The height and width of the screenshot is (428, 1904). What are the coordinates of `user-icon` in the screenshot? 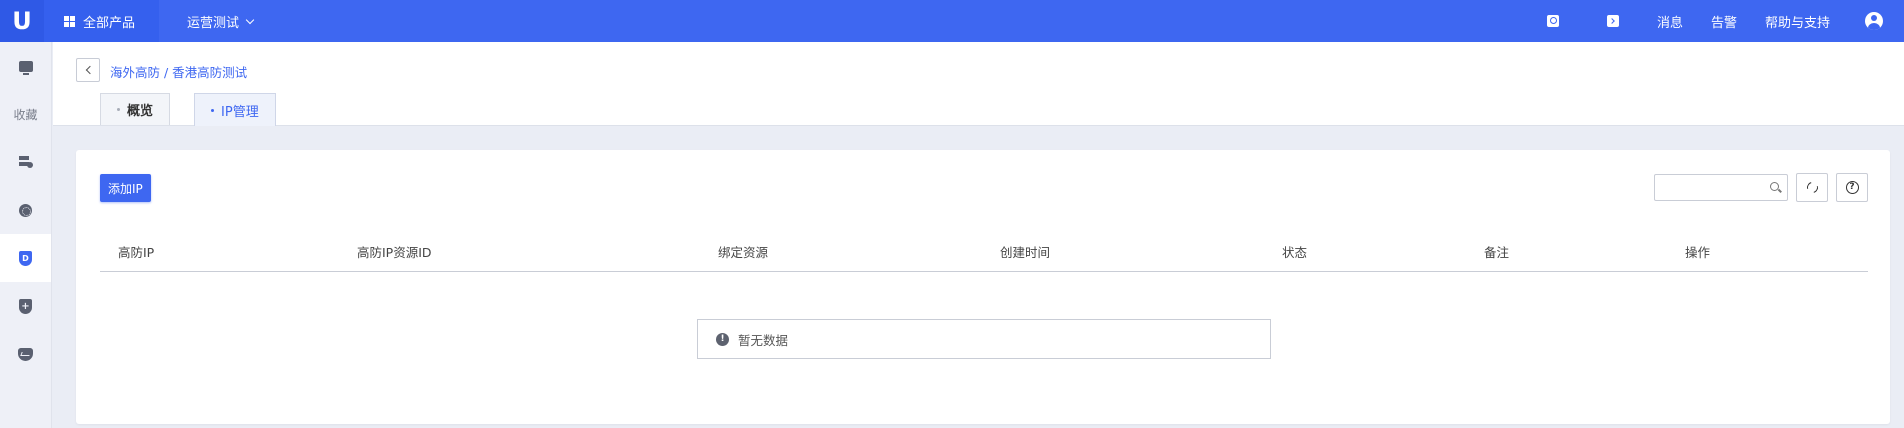 It's located at (1874, 21).